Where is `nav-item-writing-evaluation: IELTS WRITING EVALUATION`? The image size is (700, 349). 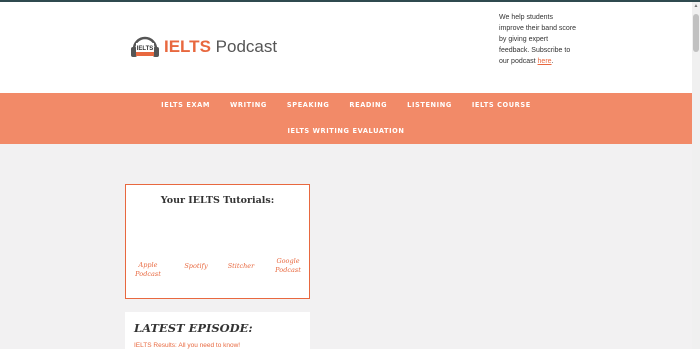 nav-item-writing-evaluation: IELTS WRITING EVALUATION is located at coordinates (345, 131).